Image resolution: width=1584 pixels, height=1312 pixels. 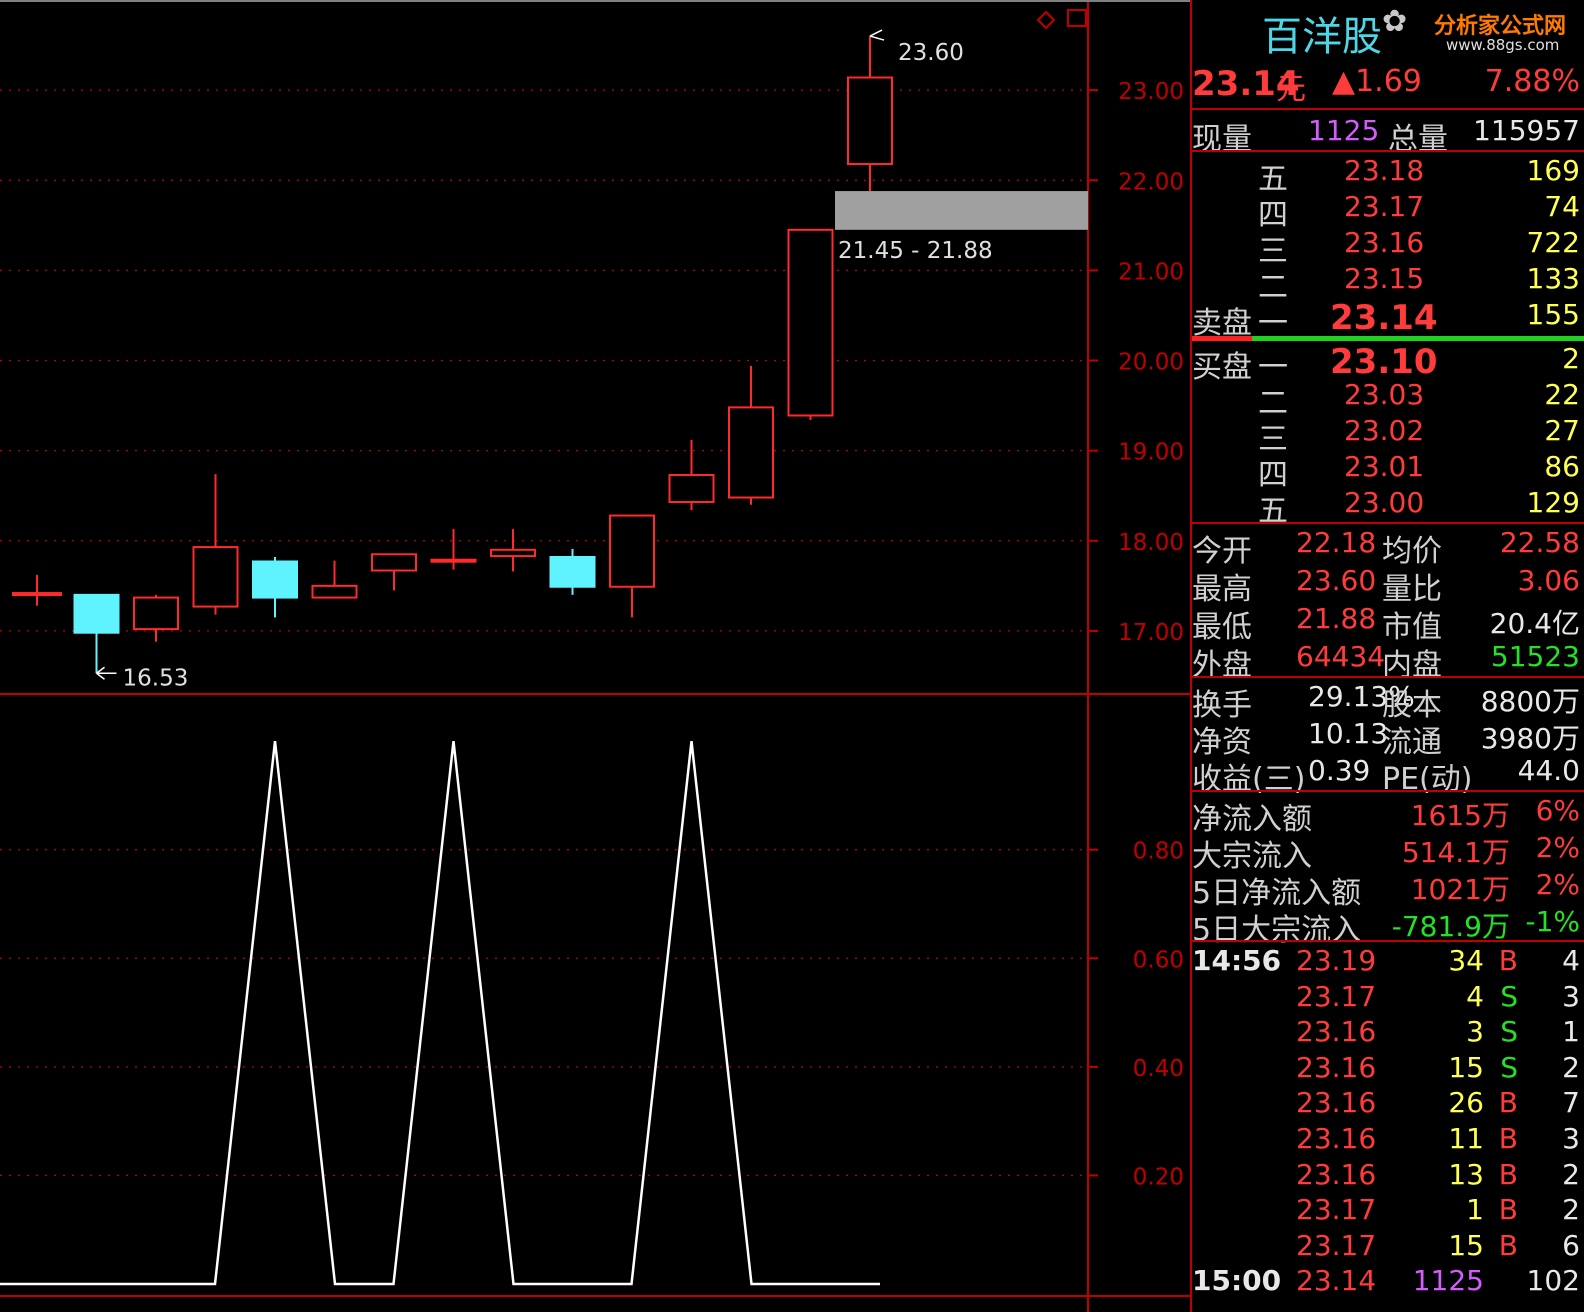 I want to click on order-book-row: 三 23.02 27, so click(x=1388, y=435).